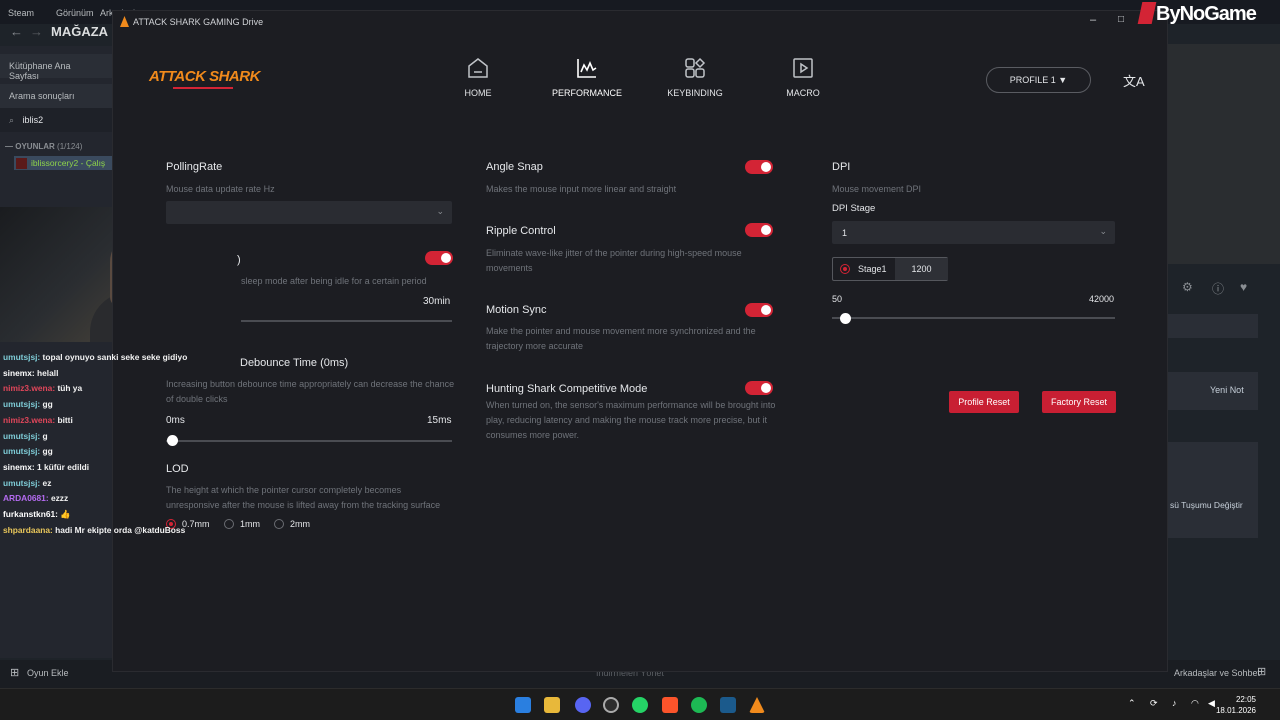 The width and height of the screenshot is (1280, 720). I want to click on app-logo-icon, so click(124, 21).